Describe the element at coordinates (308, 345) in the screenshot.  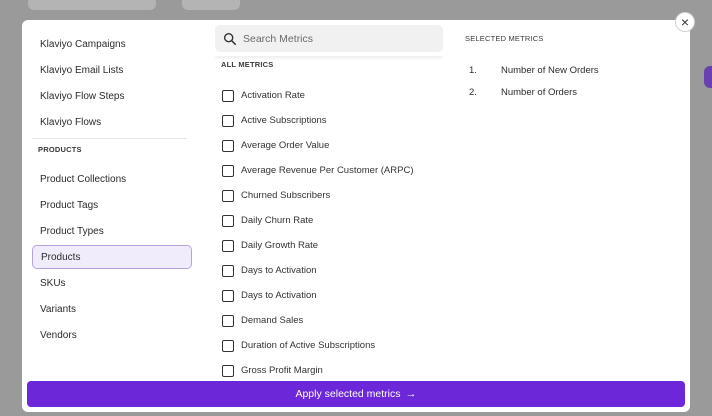
I see `metric-label: Duration of Active Subscriptions` at that location.